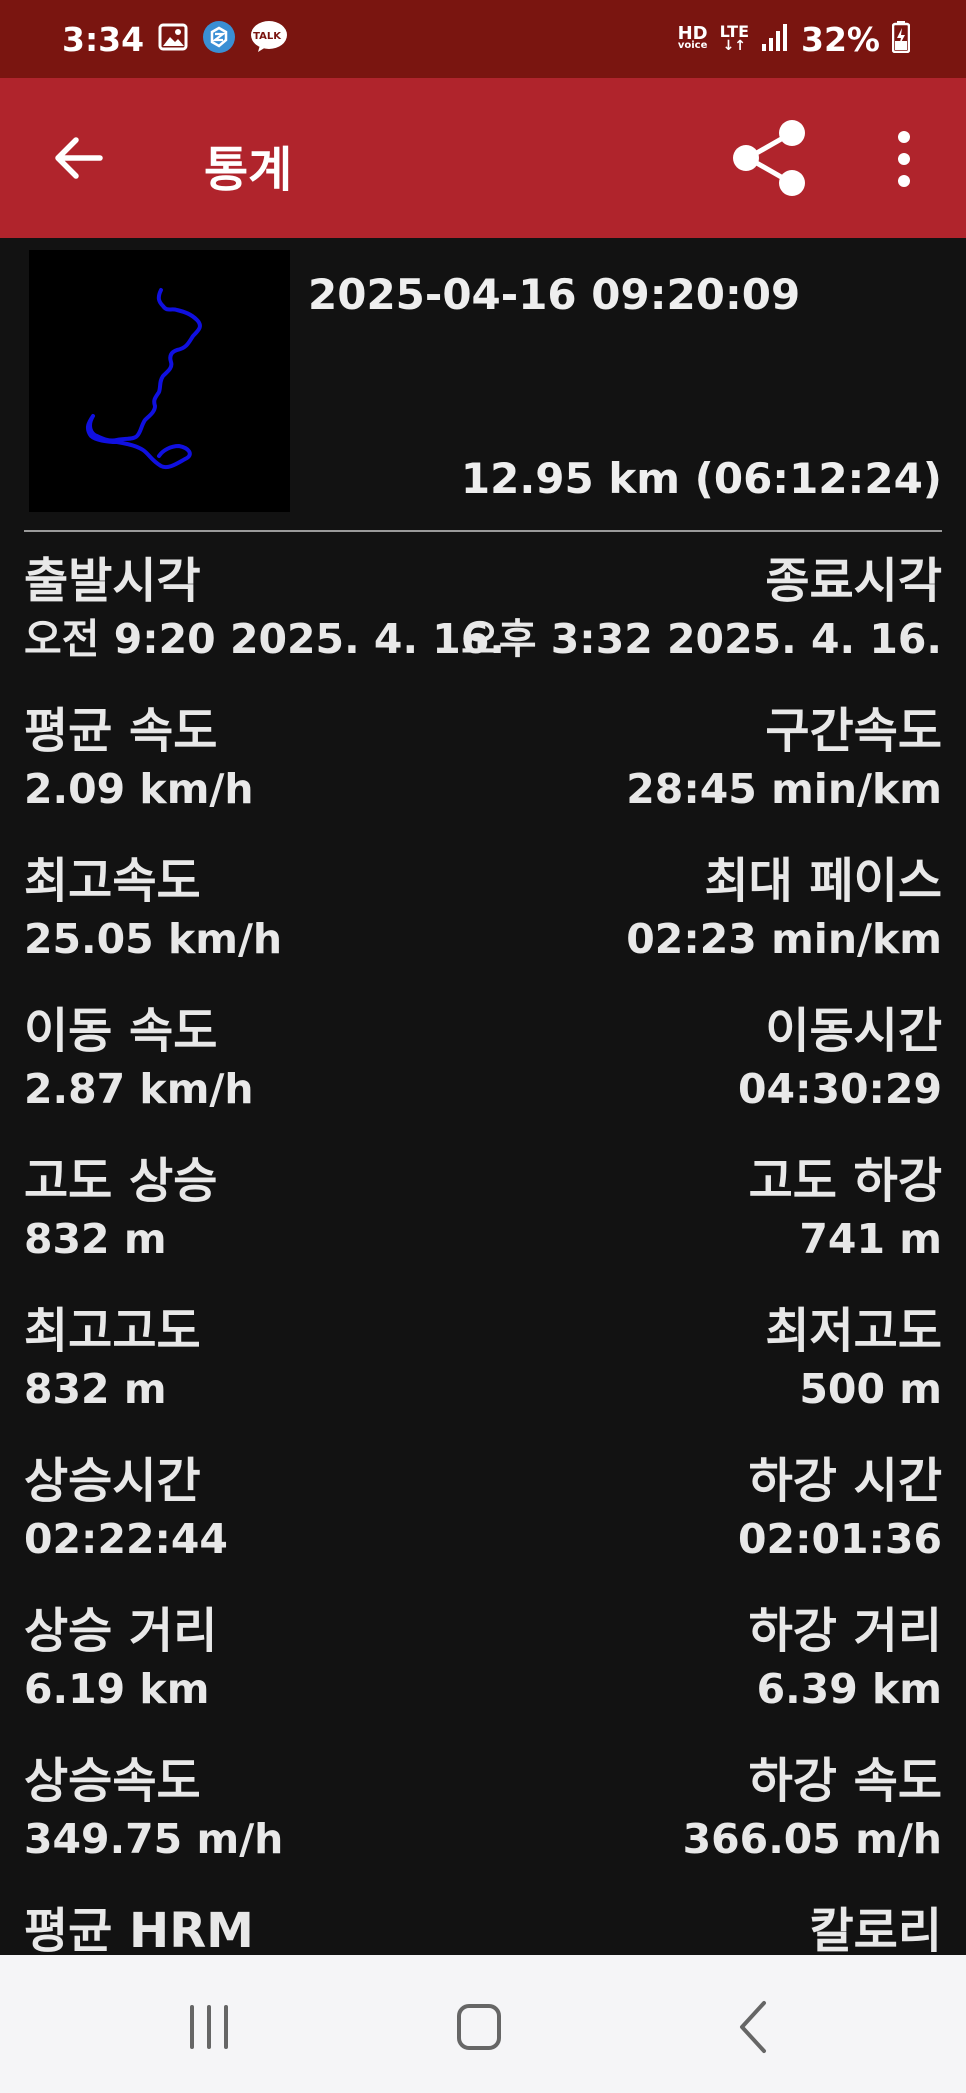  I want to click on stat-pace: 구간속도 28:45 min/km, so click(784, 758).